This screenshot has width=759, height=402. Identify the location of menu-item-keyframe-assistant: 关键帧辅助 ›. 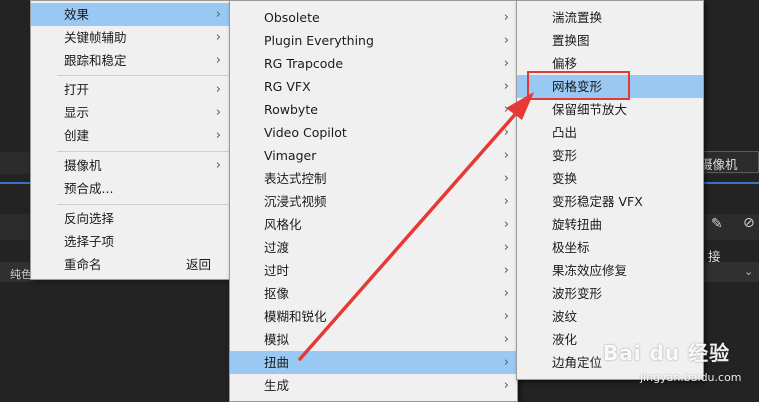
(130, 37).